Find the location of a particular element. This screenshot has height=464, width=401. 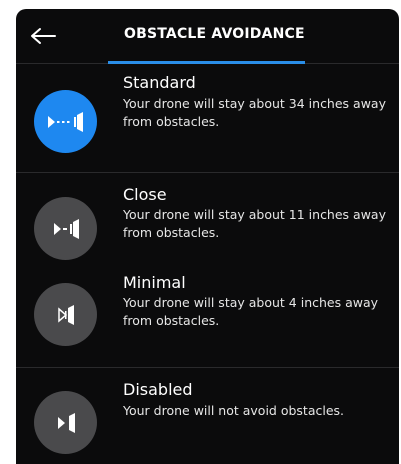

header: OBSTACLE AVOIDANCE is located at coordinates (207, 36).